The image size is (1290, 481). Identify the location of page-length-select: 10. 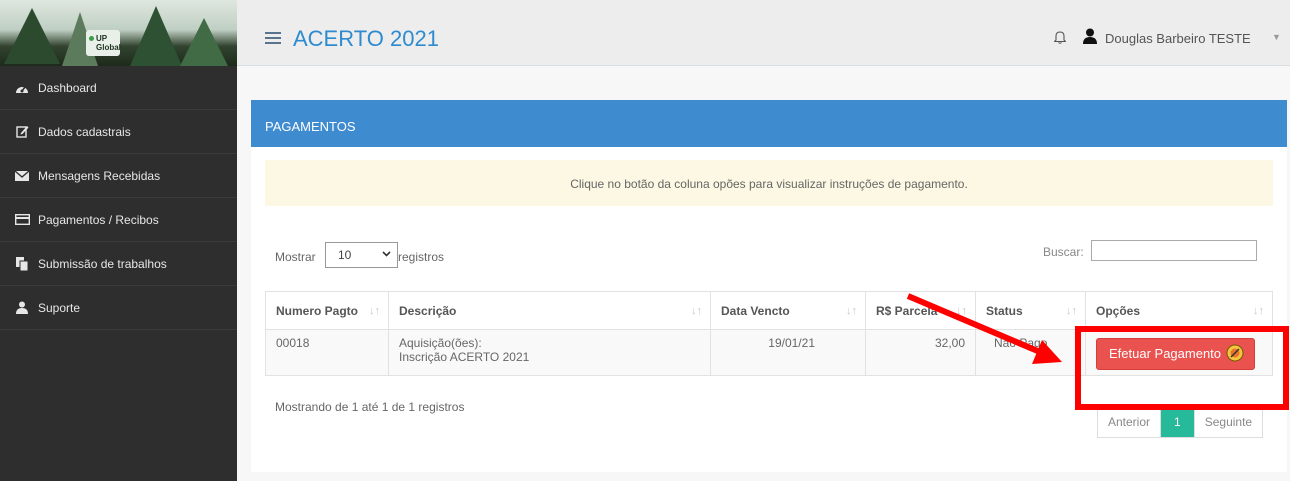
(361, 255).